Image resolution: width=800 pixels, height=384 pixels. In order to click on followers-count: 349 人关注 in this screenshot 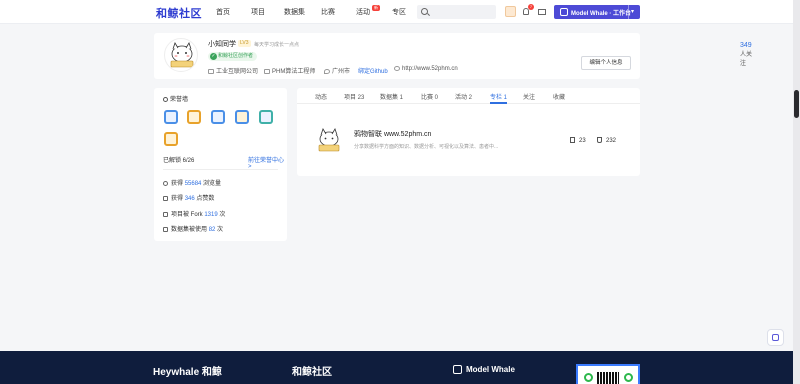, I will do `click(747, 54)`.